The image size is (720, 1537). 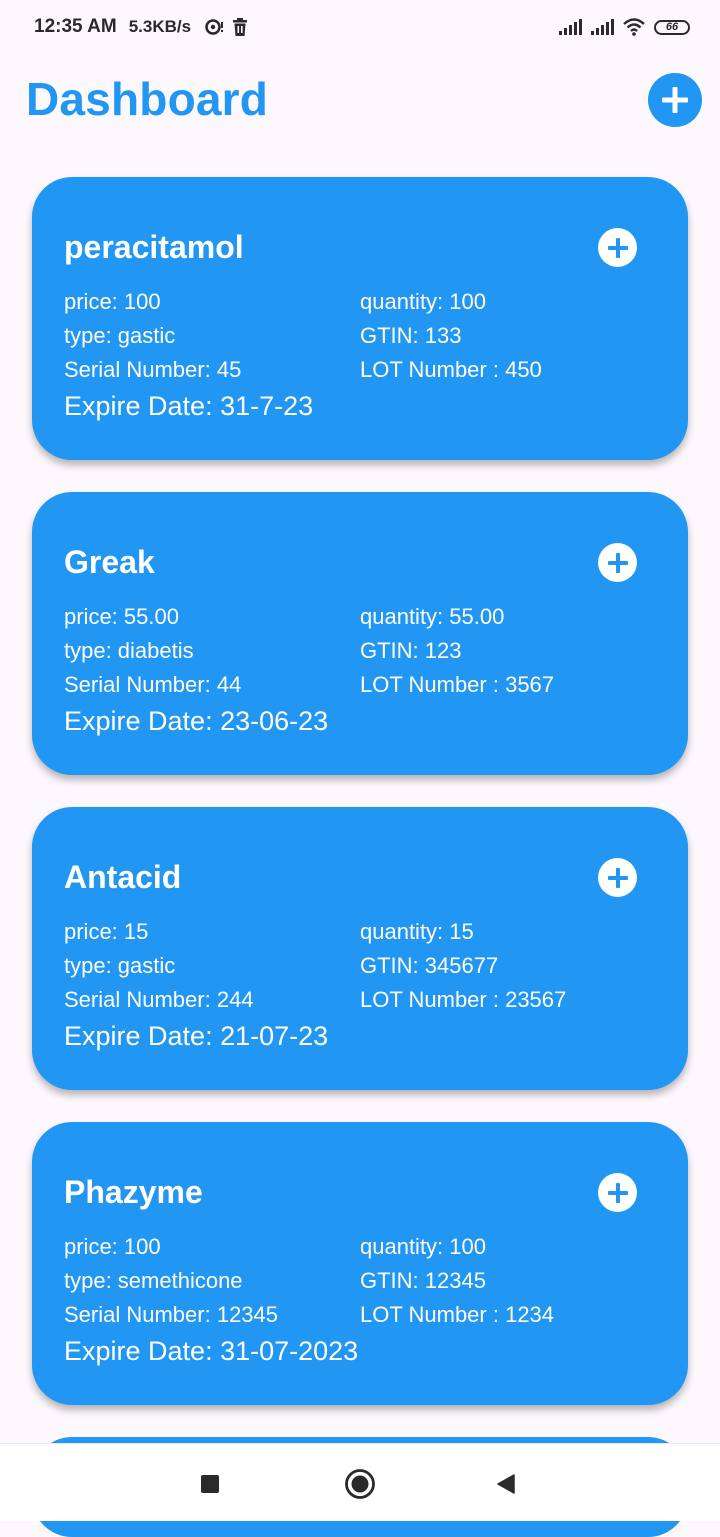 I want to click on serial-number-field: Serial Number: 12345, so click(x=171, y=1314).